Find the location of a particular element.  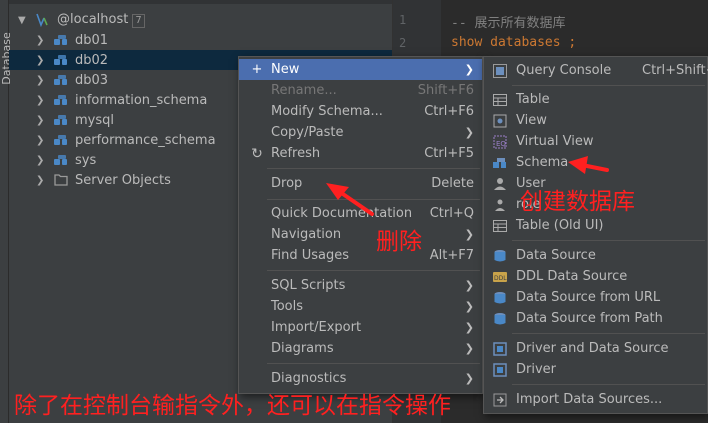

tree-item-label: db01 is located at coordinates (92, 40).